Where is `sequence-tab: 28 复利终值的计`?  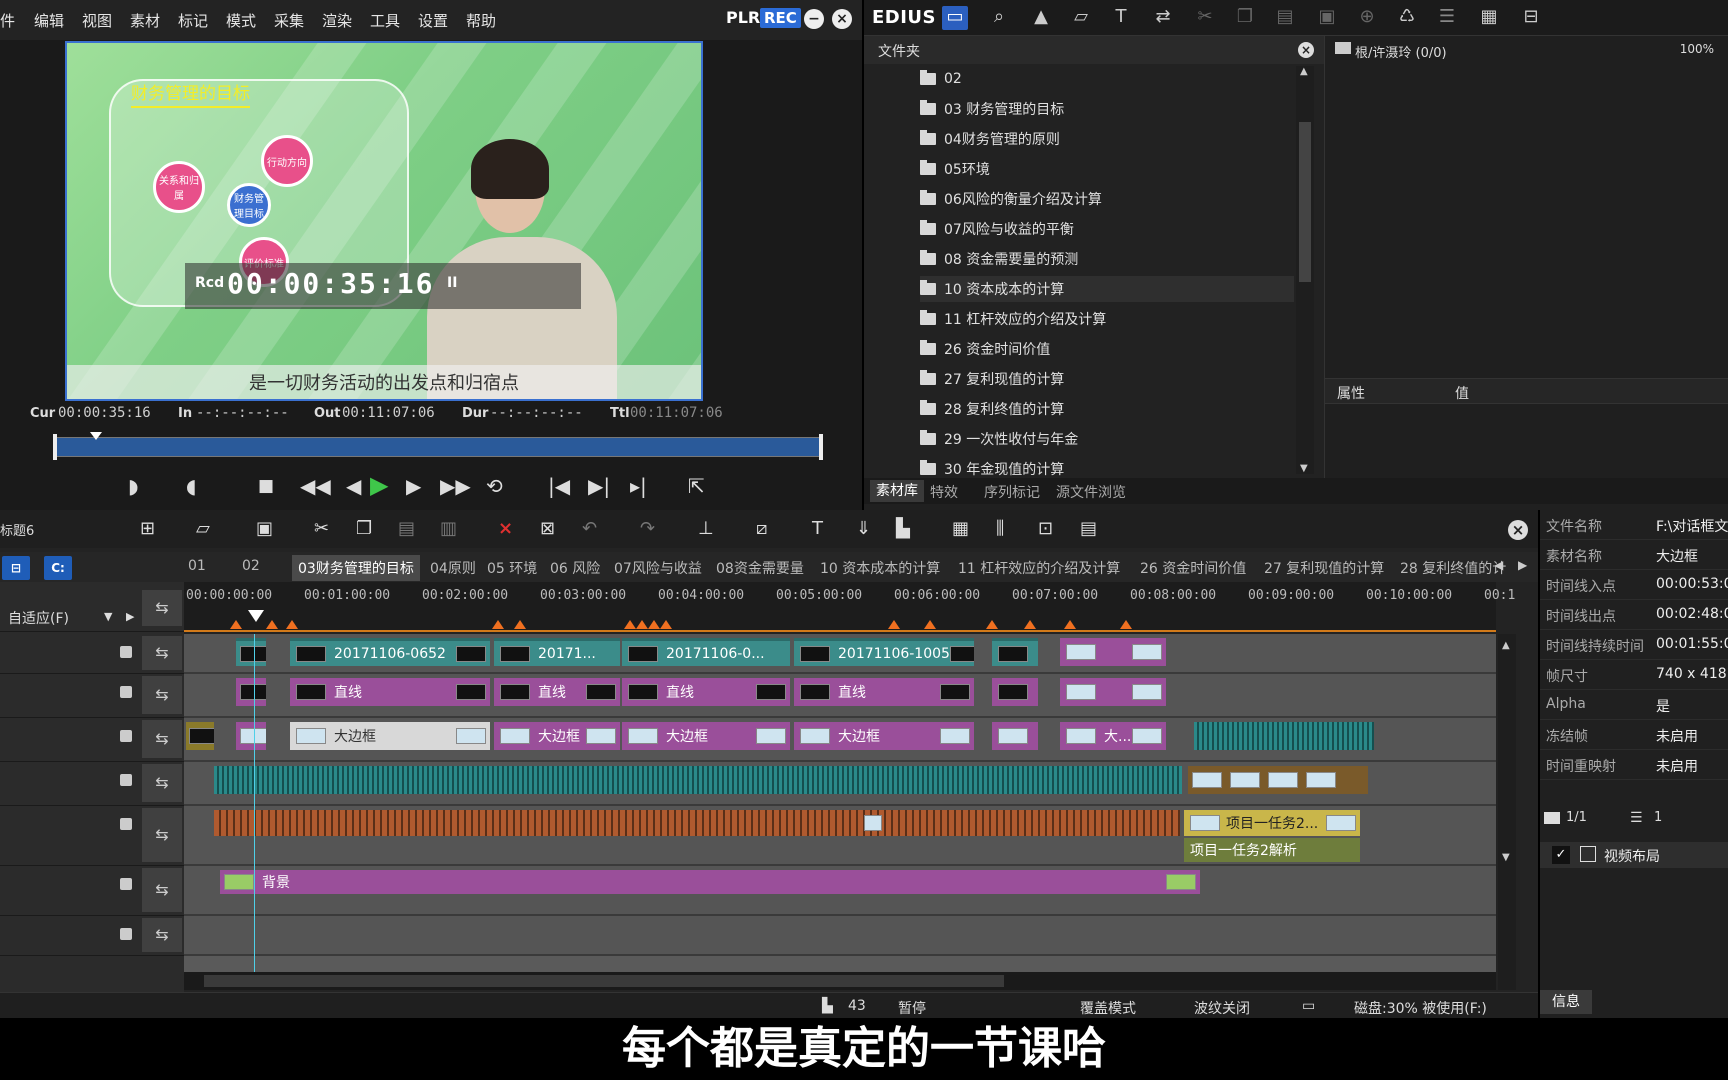 sequence-tab: 28 复利终值的计 is located at coordinates (1453, 568).